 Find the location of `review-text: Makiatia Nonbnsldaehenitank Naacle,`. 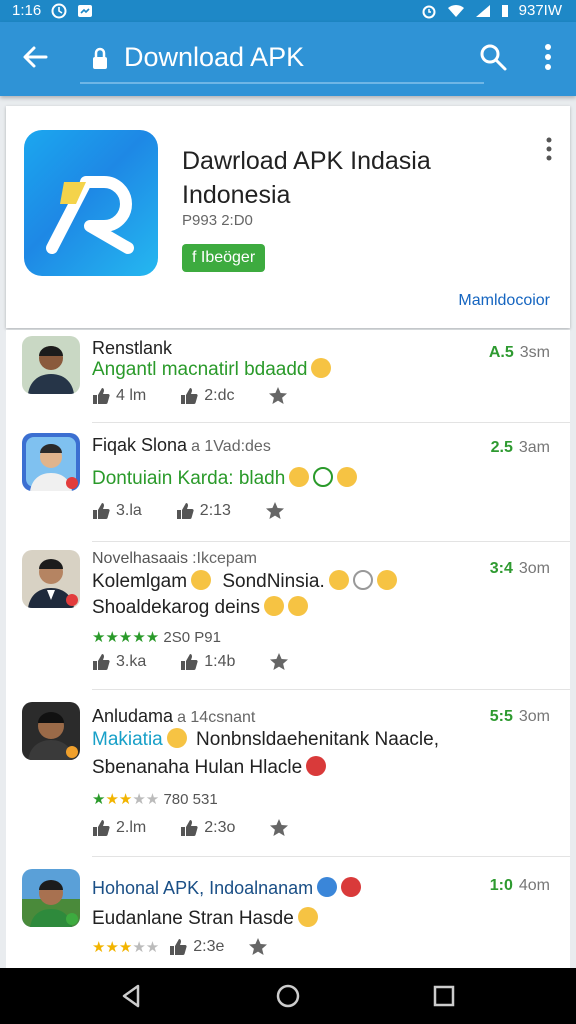

review-text: Makiatia Nonbnsldaehenitank Naacle, is located at coordinates (265, 739).